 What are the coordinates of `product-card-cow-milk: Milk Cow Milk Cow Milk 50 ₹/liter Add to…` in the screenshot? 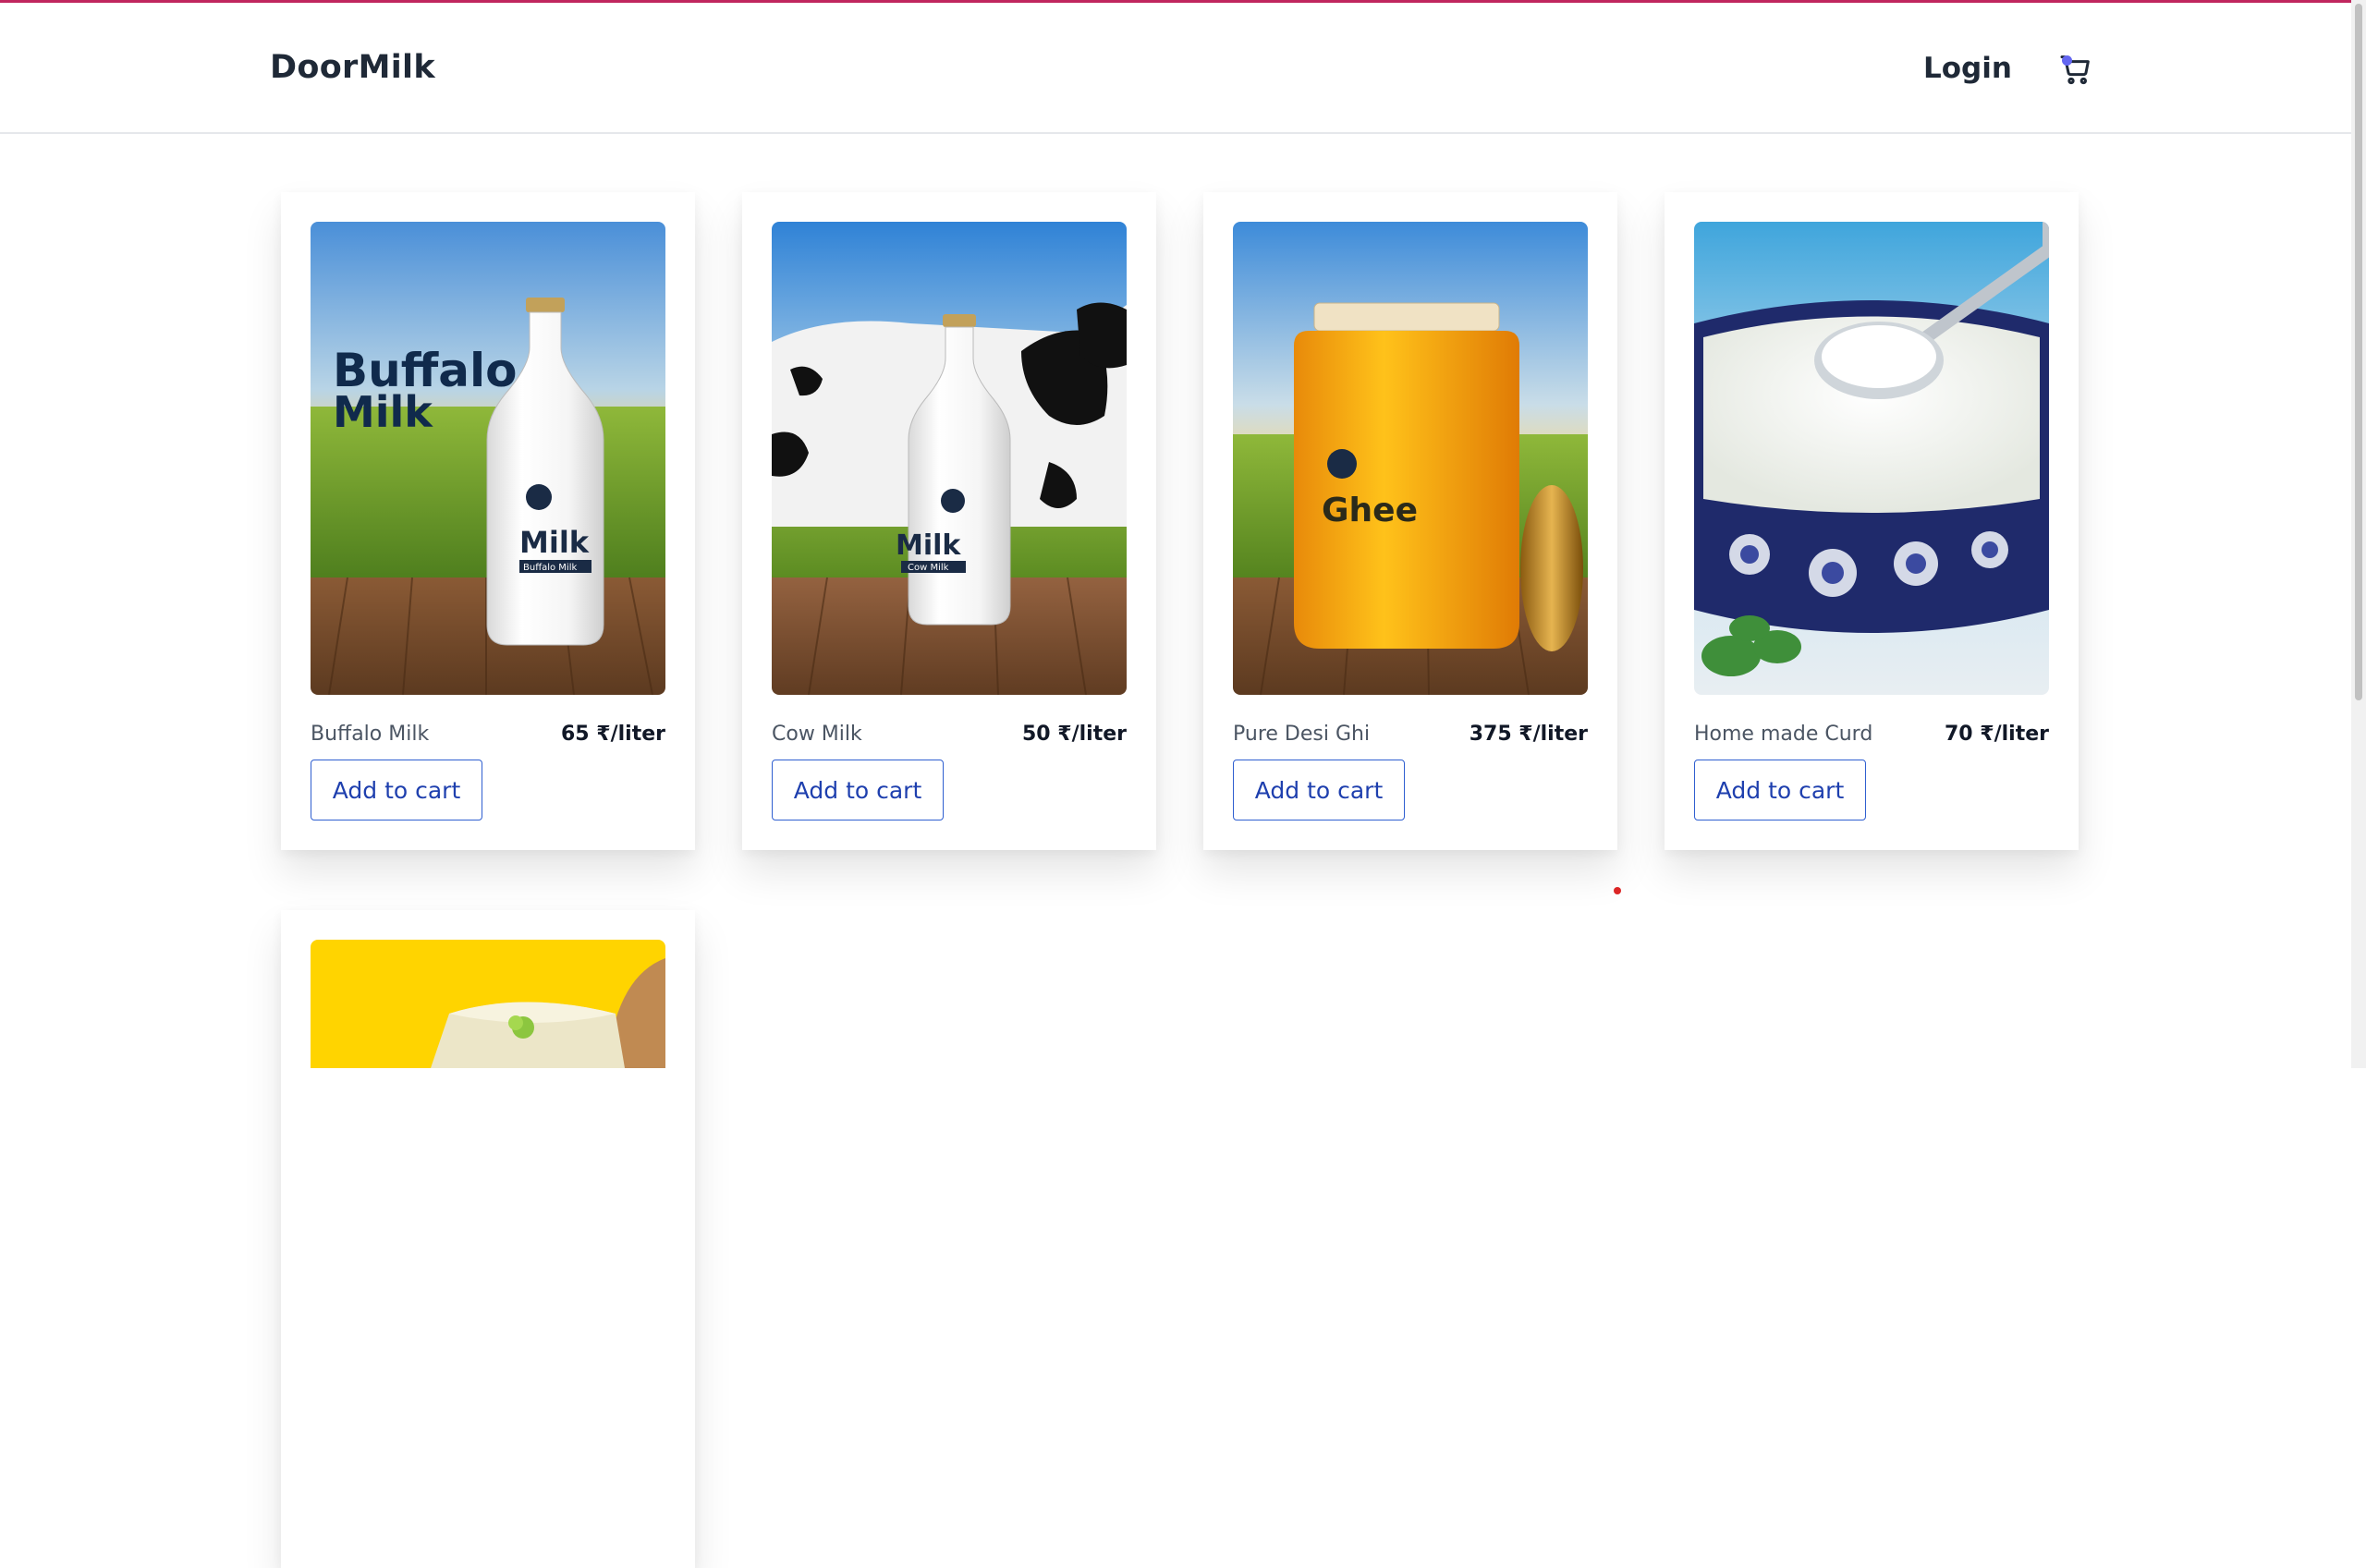 It's located at (949, 521).